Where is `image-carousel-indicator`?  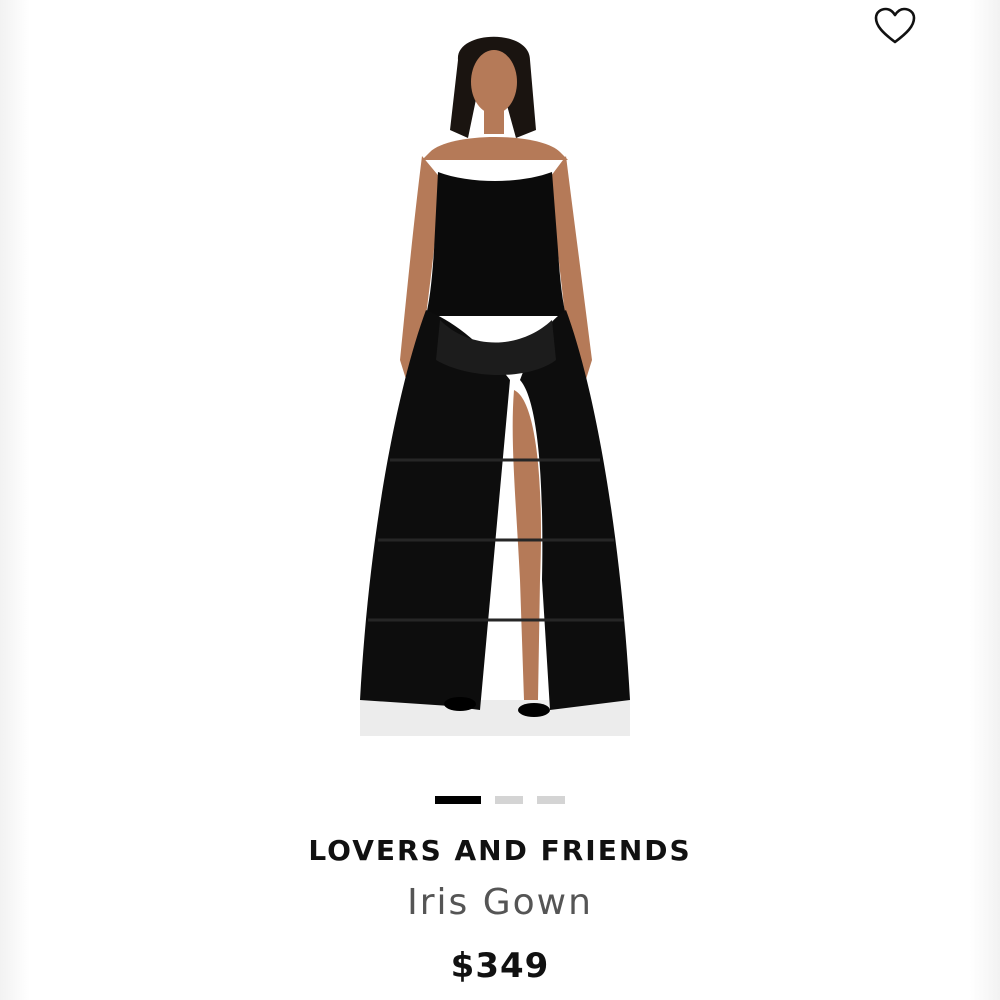
image-carousel-indicator is located at coordinates (500, 800).